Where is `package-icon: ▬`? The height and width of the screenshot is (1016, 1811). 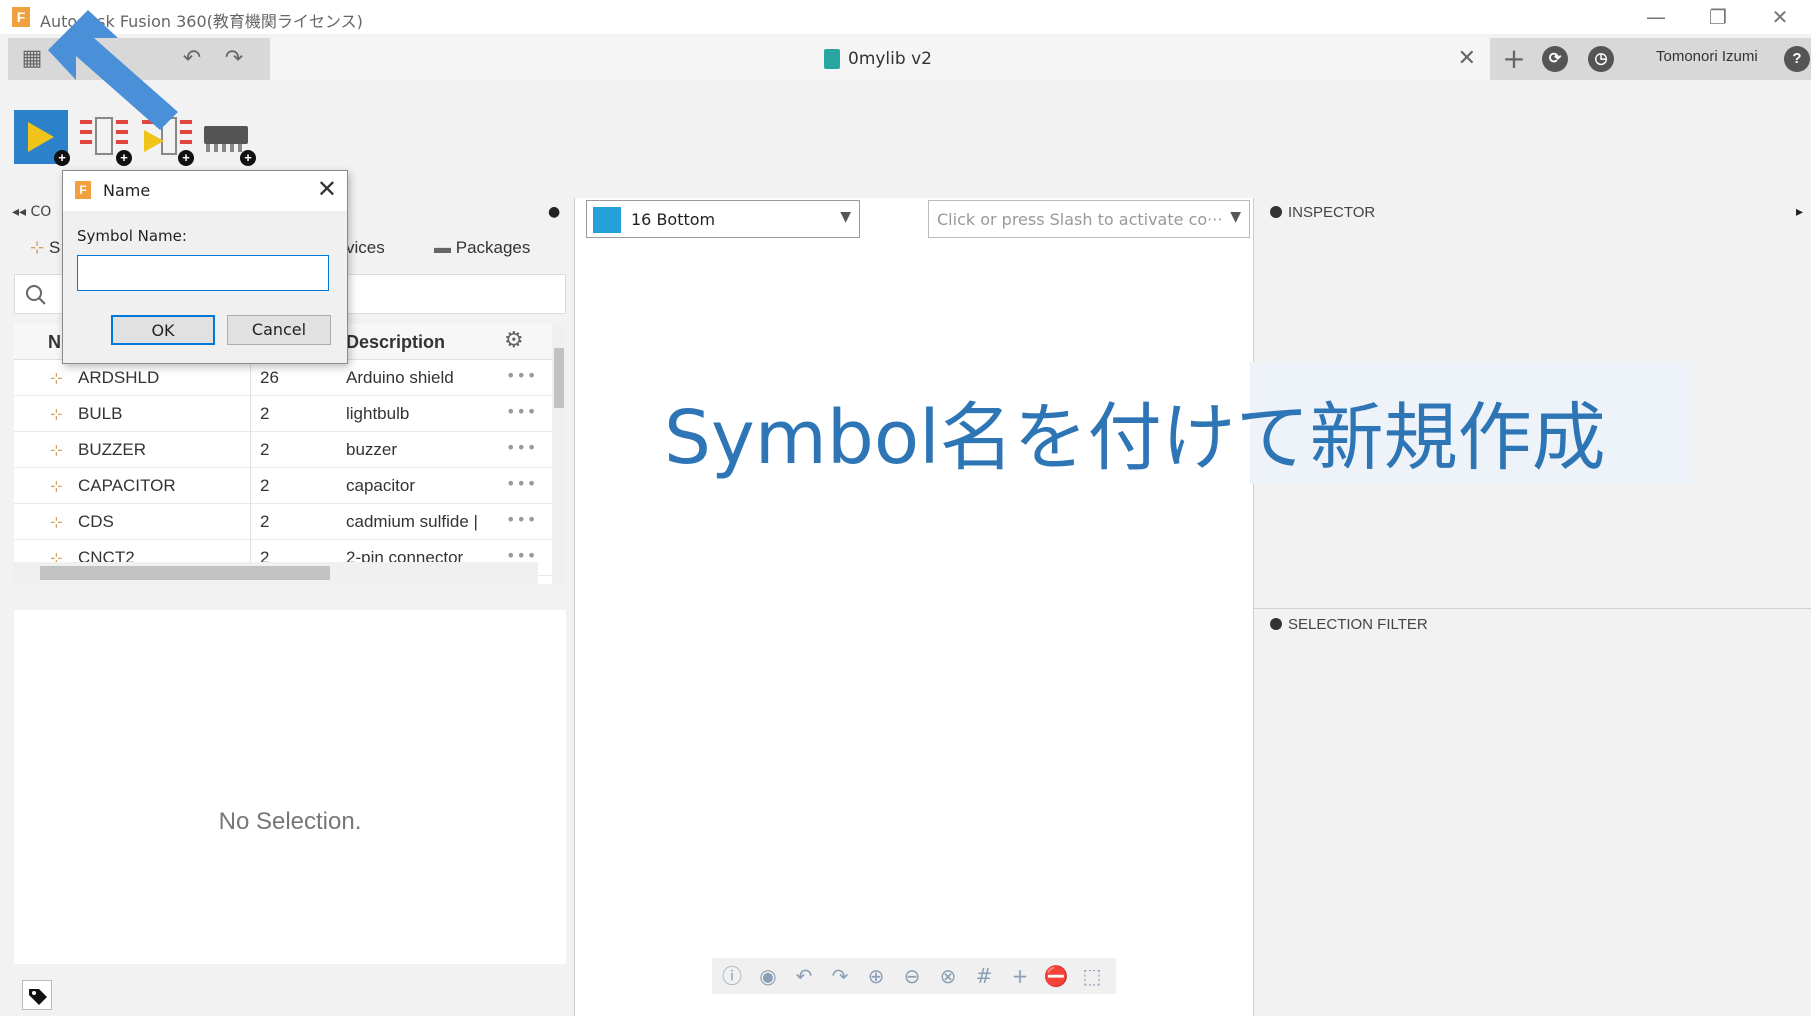
package-icon: ▬ is located at coordinates (442, 247).